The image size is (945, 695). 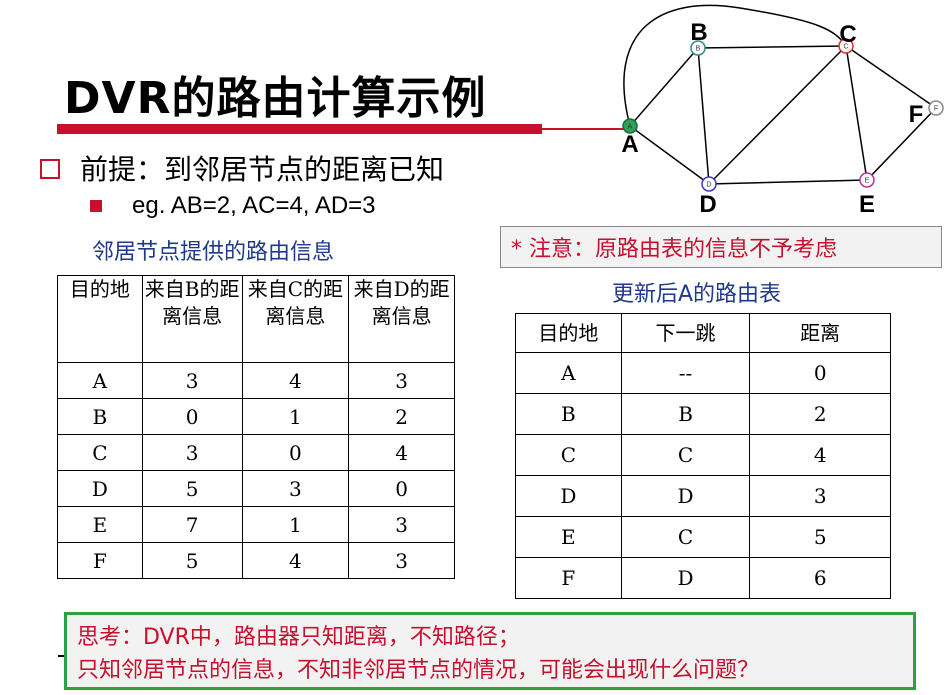 I want to click on premise-bullet: 前提：到邻居节点的距离已知, so click(x=242, y=168).